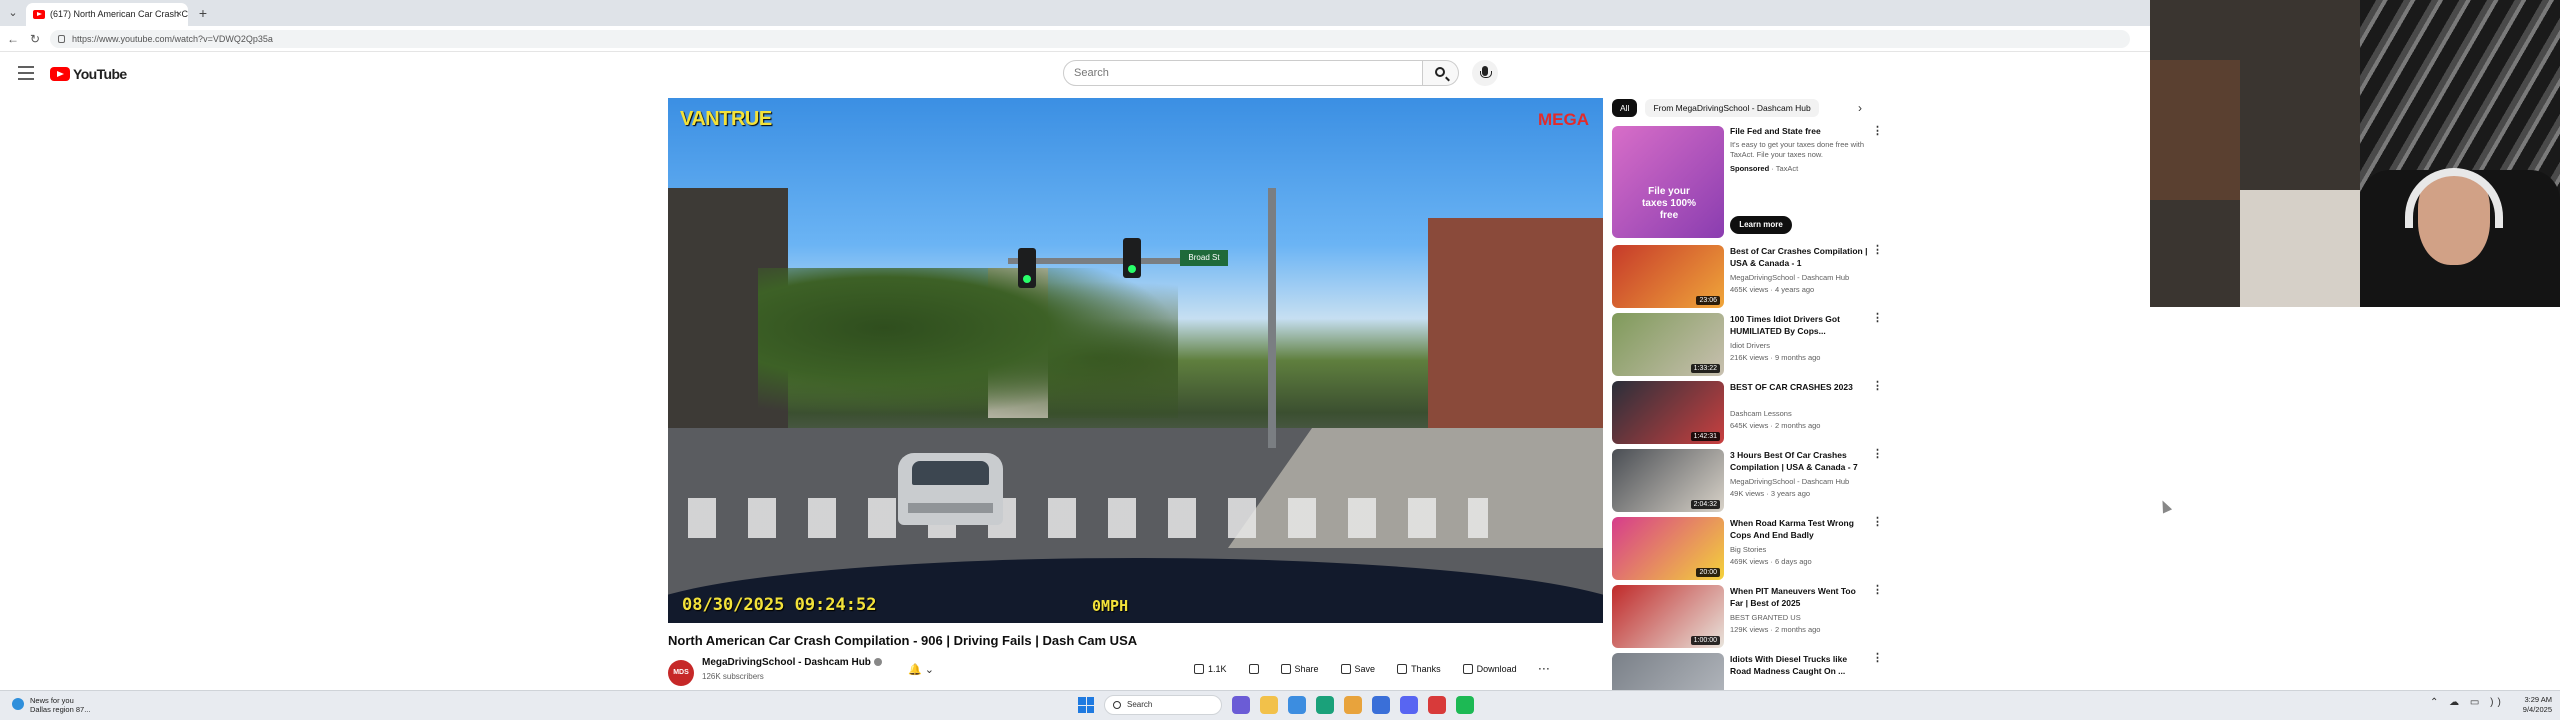  What do you see at coordinates (1877, 131) in the screenshot?
I see `ad-menu-icon: ⋮` at bounding box center [1877, 131].